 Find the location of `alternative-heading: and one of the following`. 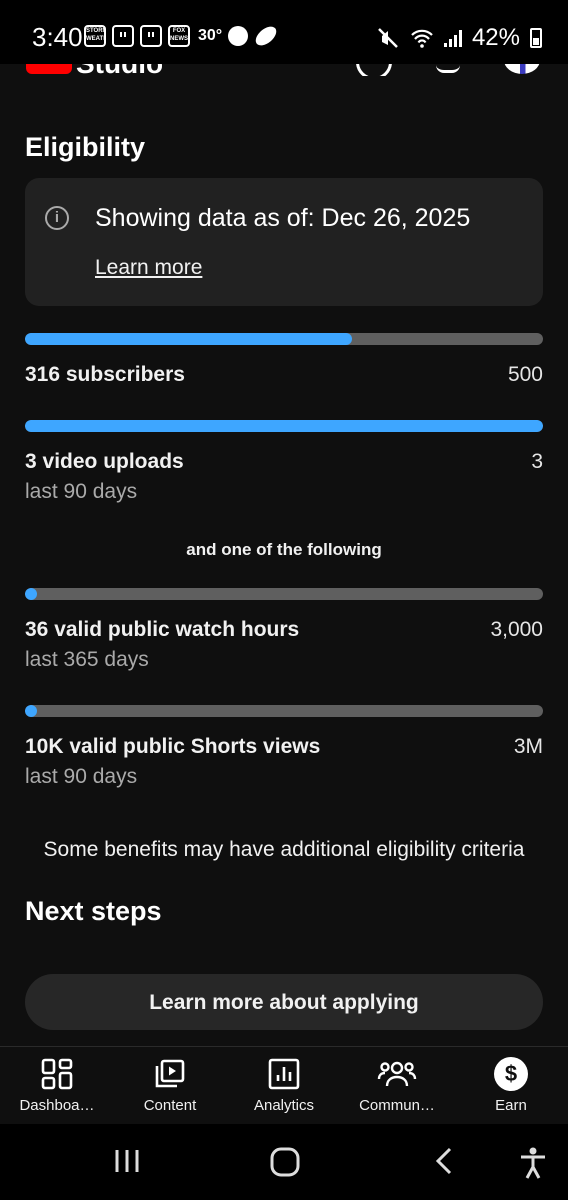

alternative-heading: and one of the following is located at coordinates (284, 549).